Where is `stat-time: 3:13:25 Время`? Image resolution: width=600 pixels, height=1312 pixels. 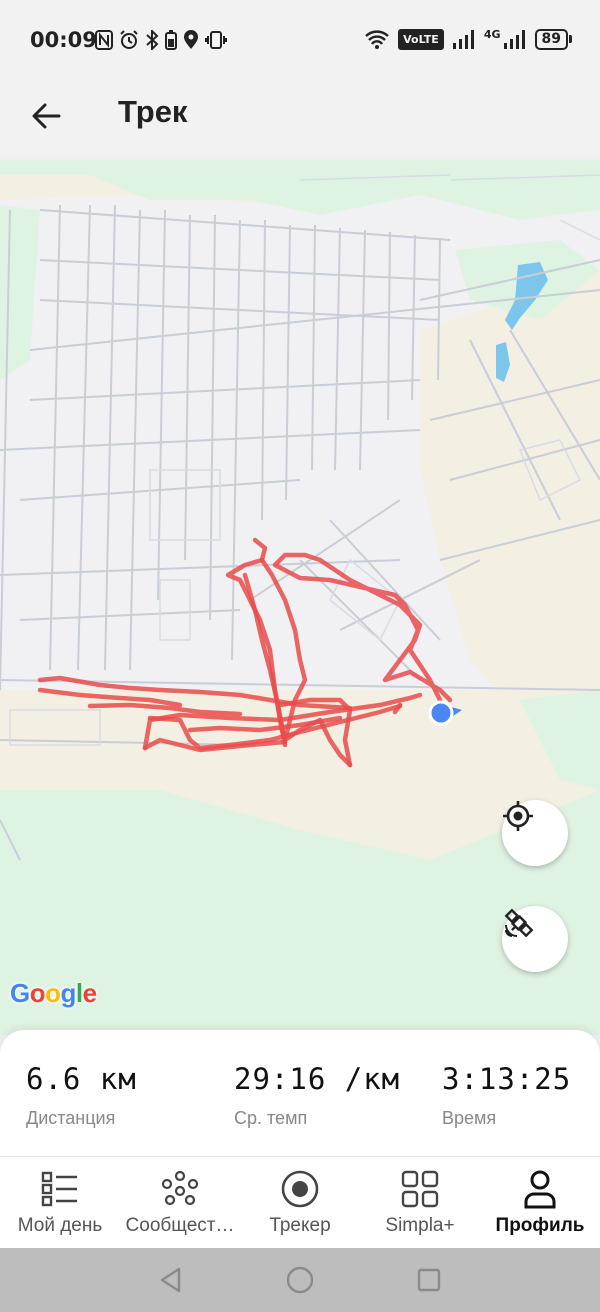
stat-time: 3:13:25 Время is located at coordinates (506, 1095).